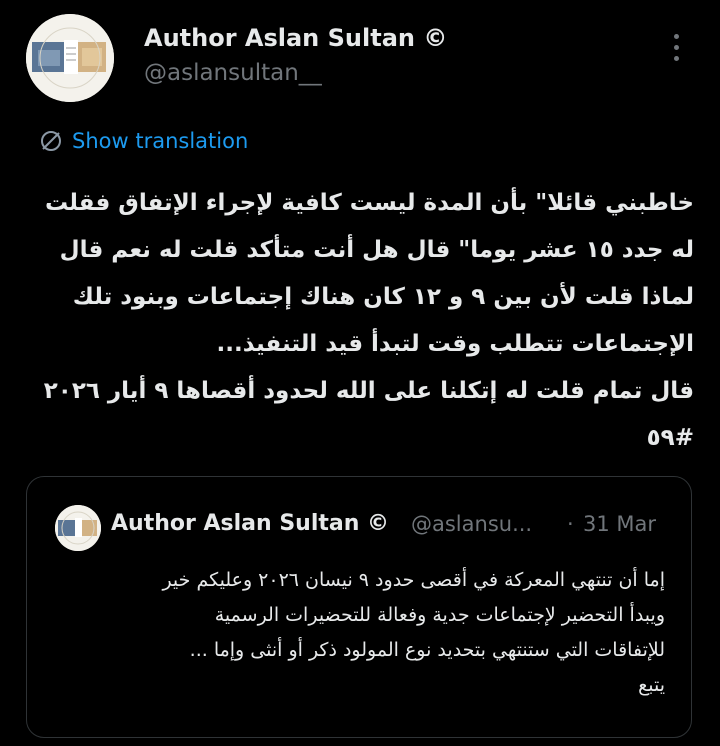  Describe the element at coordinates (233, 73) in the screenshot. I see `author-handle: @aslansultan__` at that location.